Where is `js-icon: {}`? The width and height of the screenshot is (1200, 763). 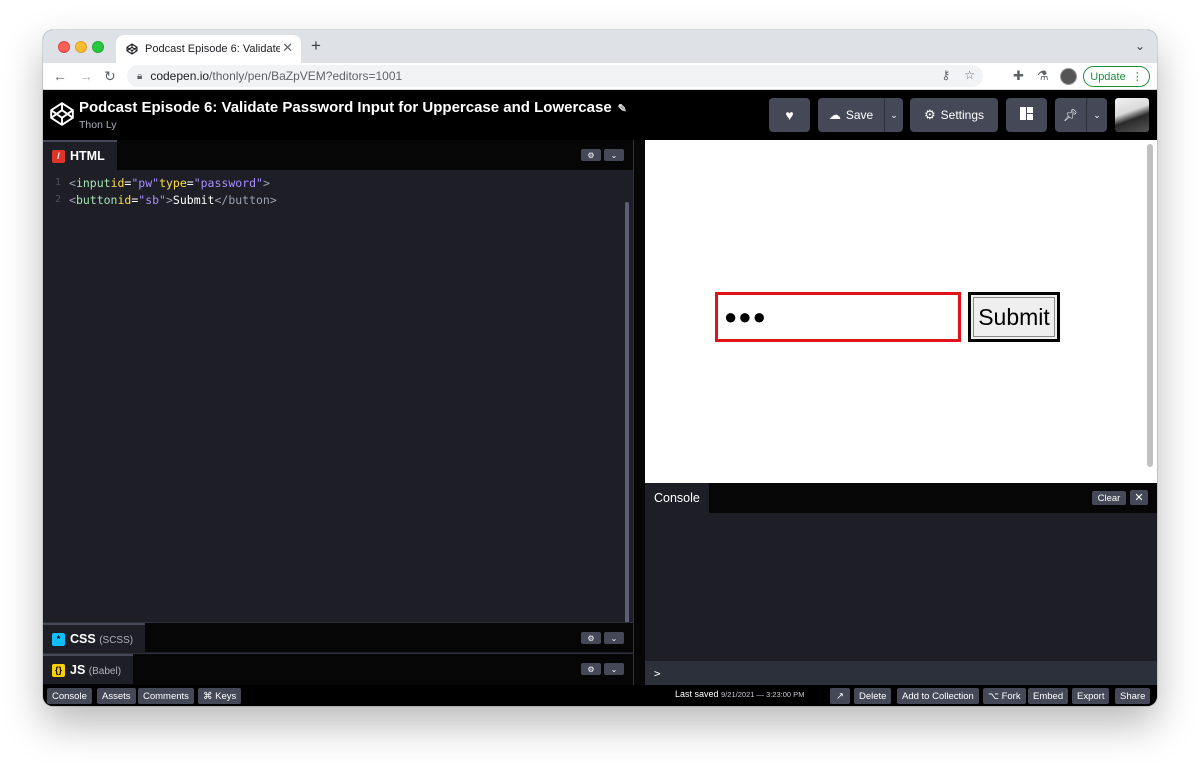
js-icon: {} is located at coordinates (58, 670).